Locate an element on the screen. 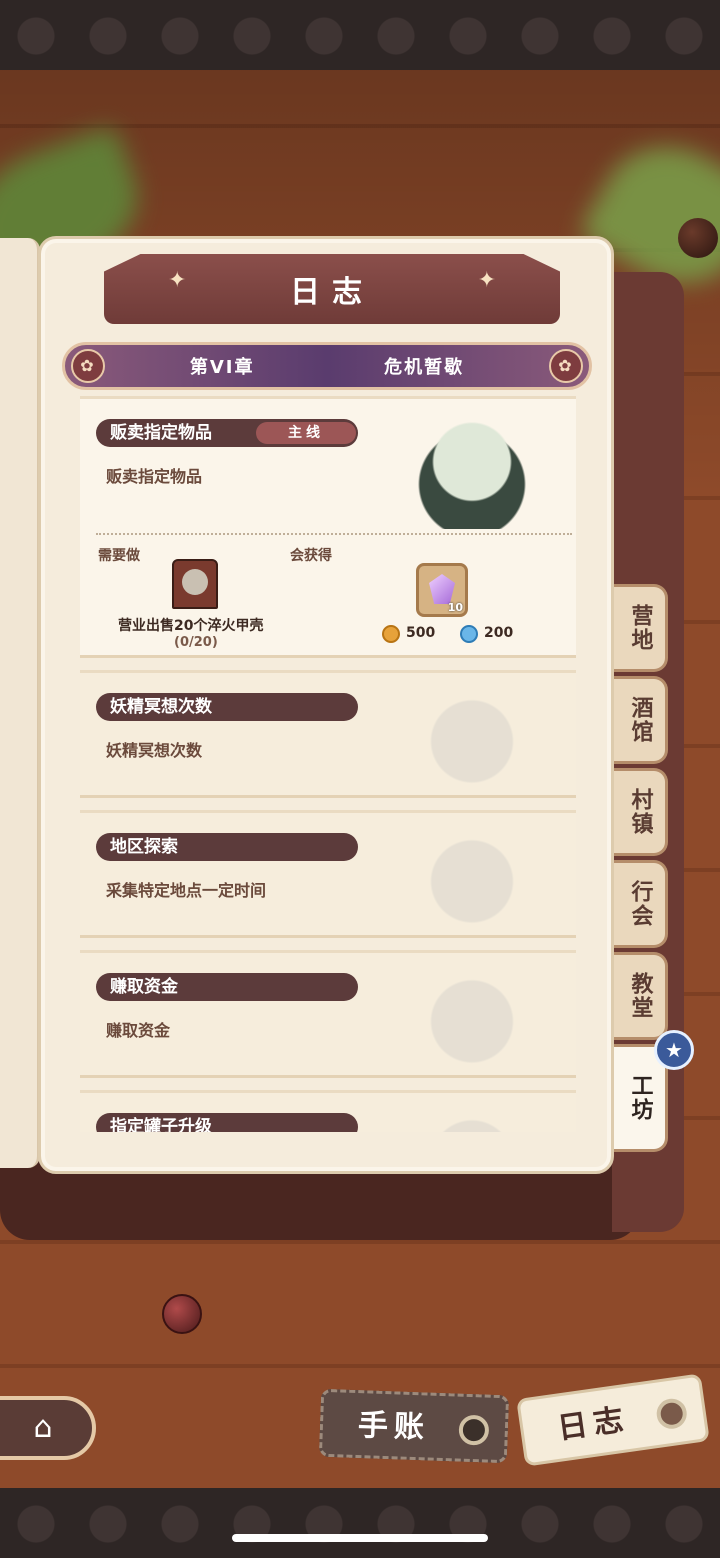  reward-coins: 500 is located at coordinates (421, 633).